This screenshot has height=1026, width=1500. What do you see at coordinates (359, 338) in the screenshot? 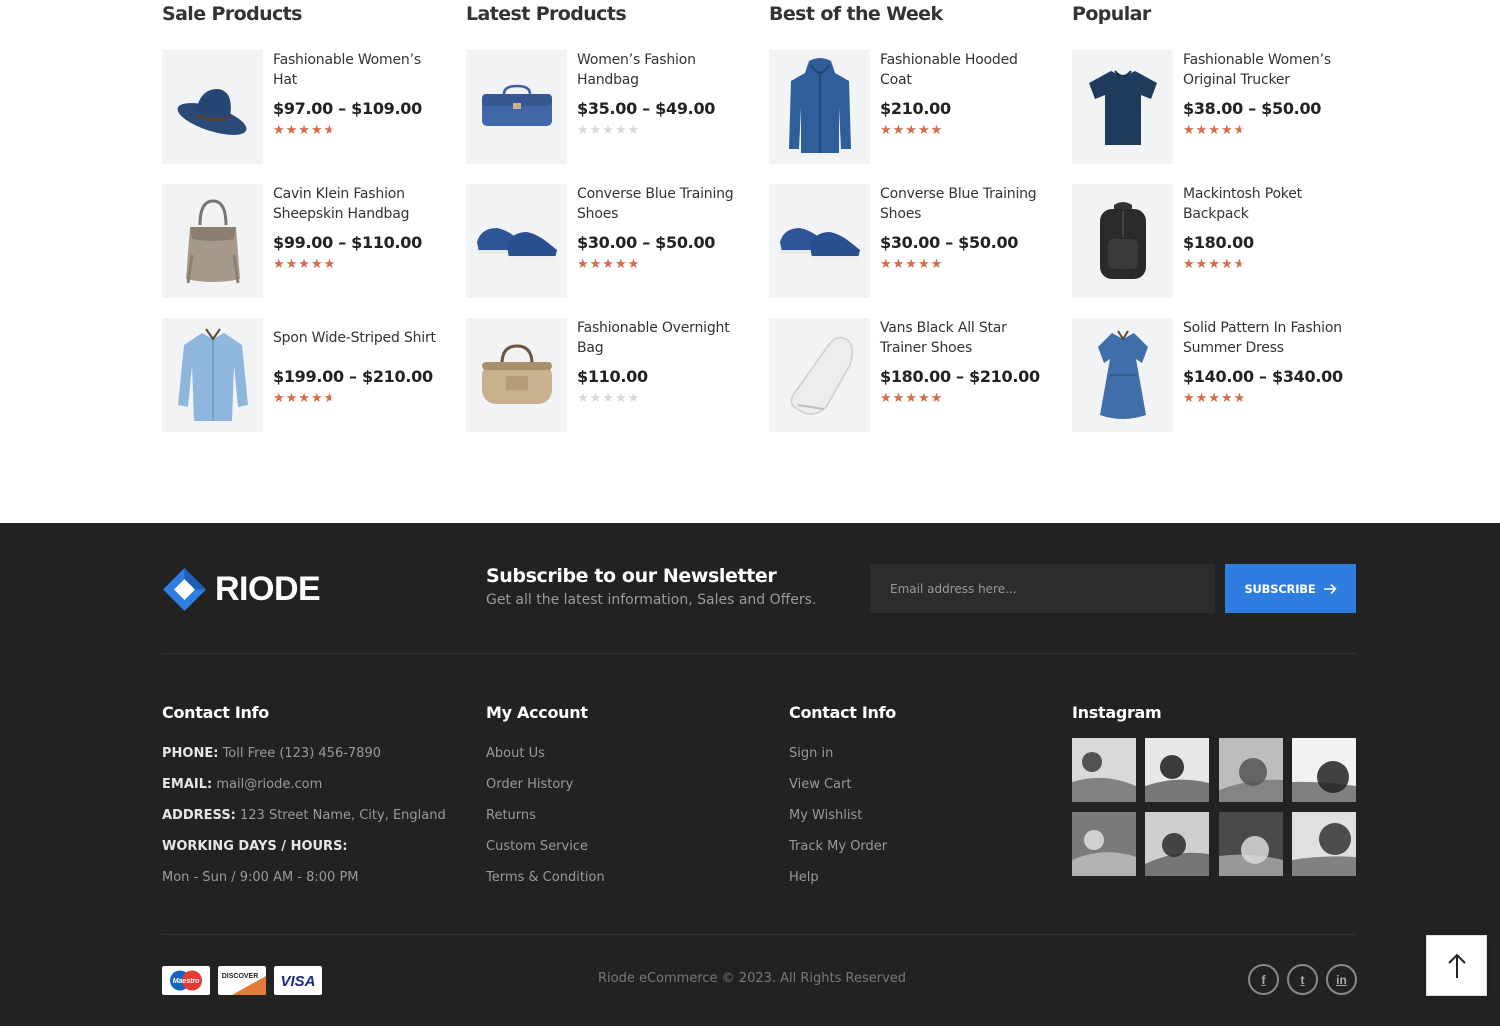
I see `product-name: Spon Wide-Striped Shirt` at bounding box center [359, 338].